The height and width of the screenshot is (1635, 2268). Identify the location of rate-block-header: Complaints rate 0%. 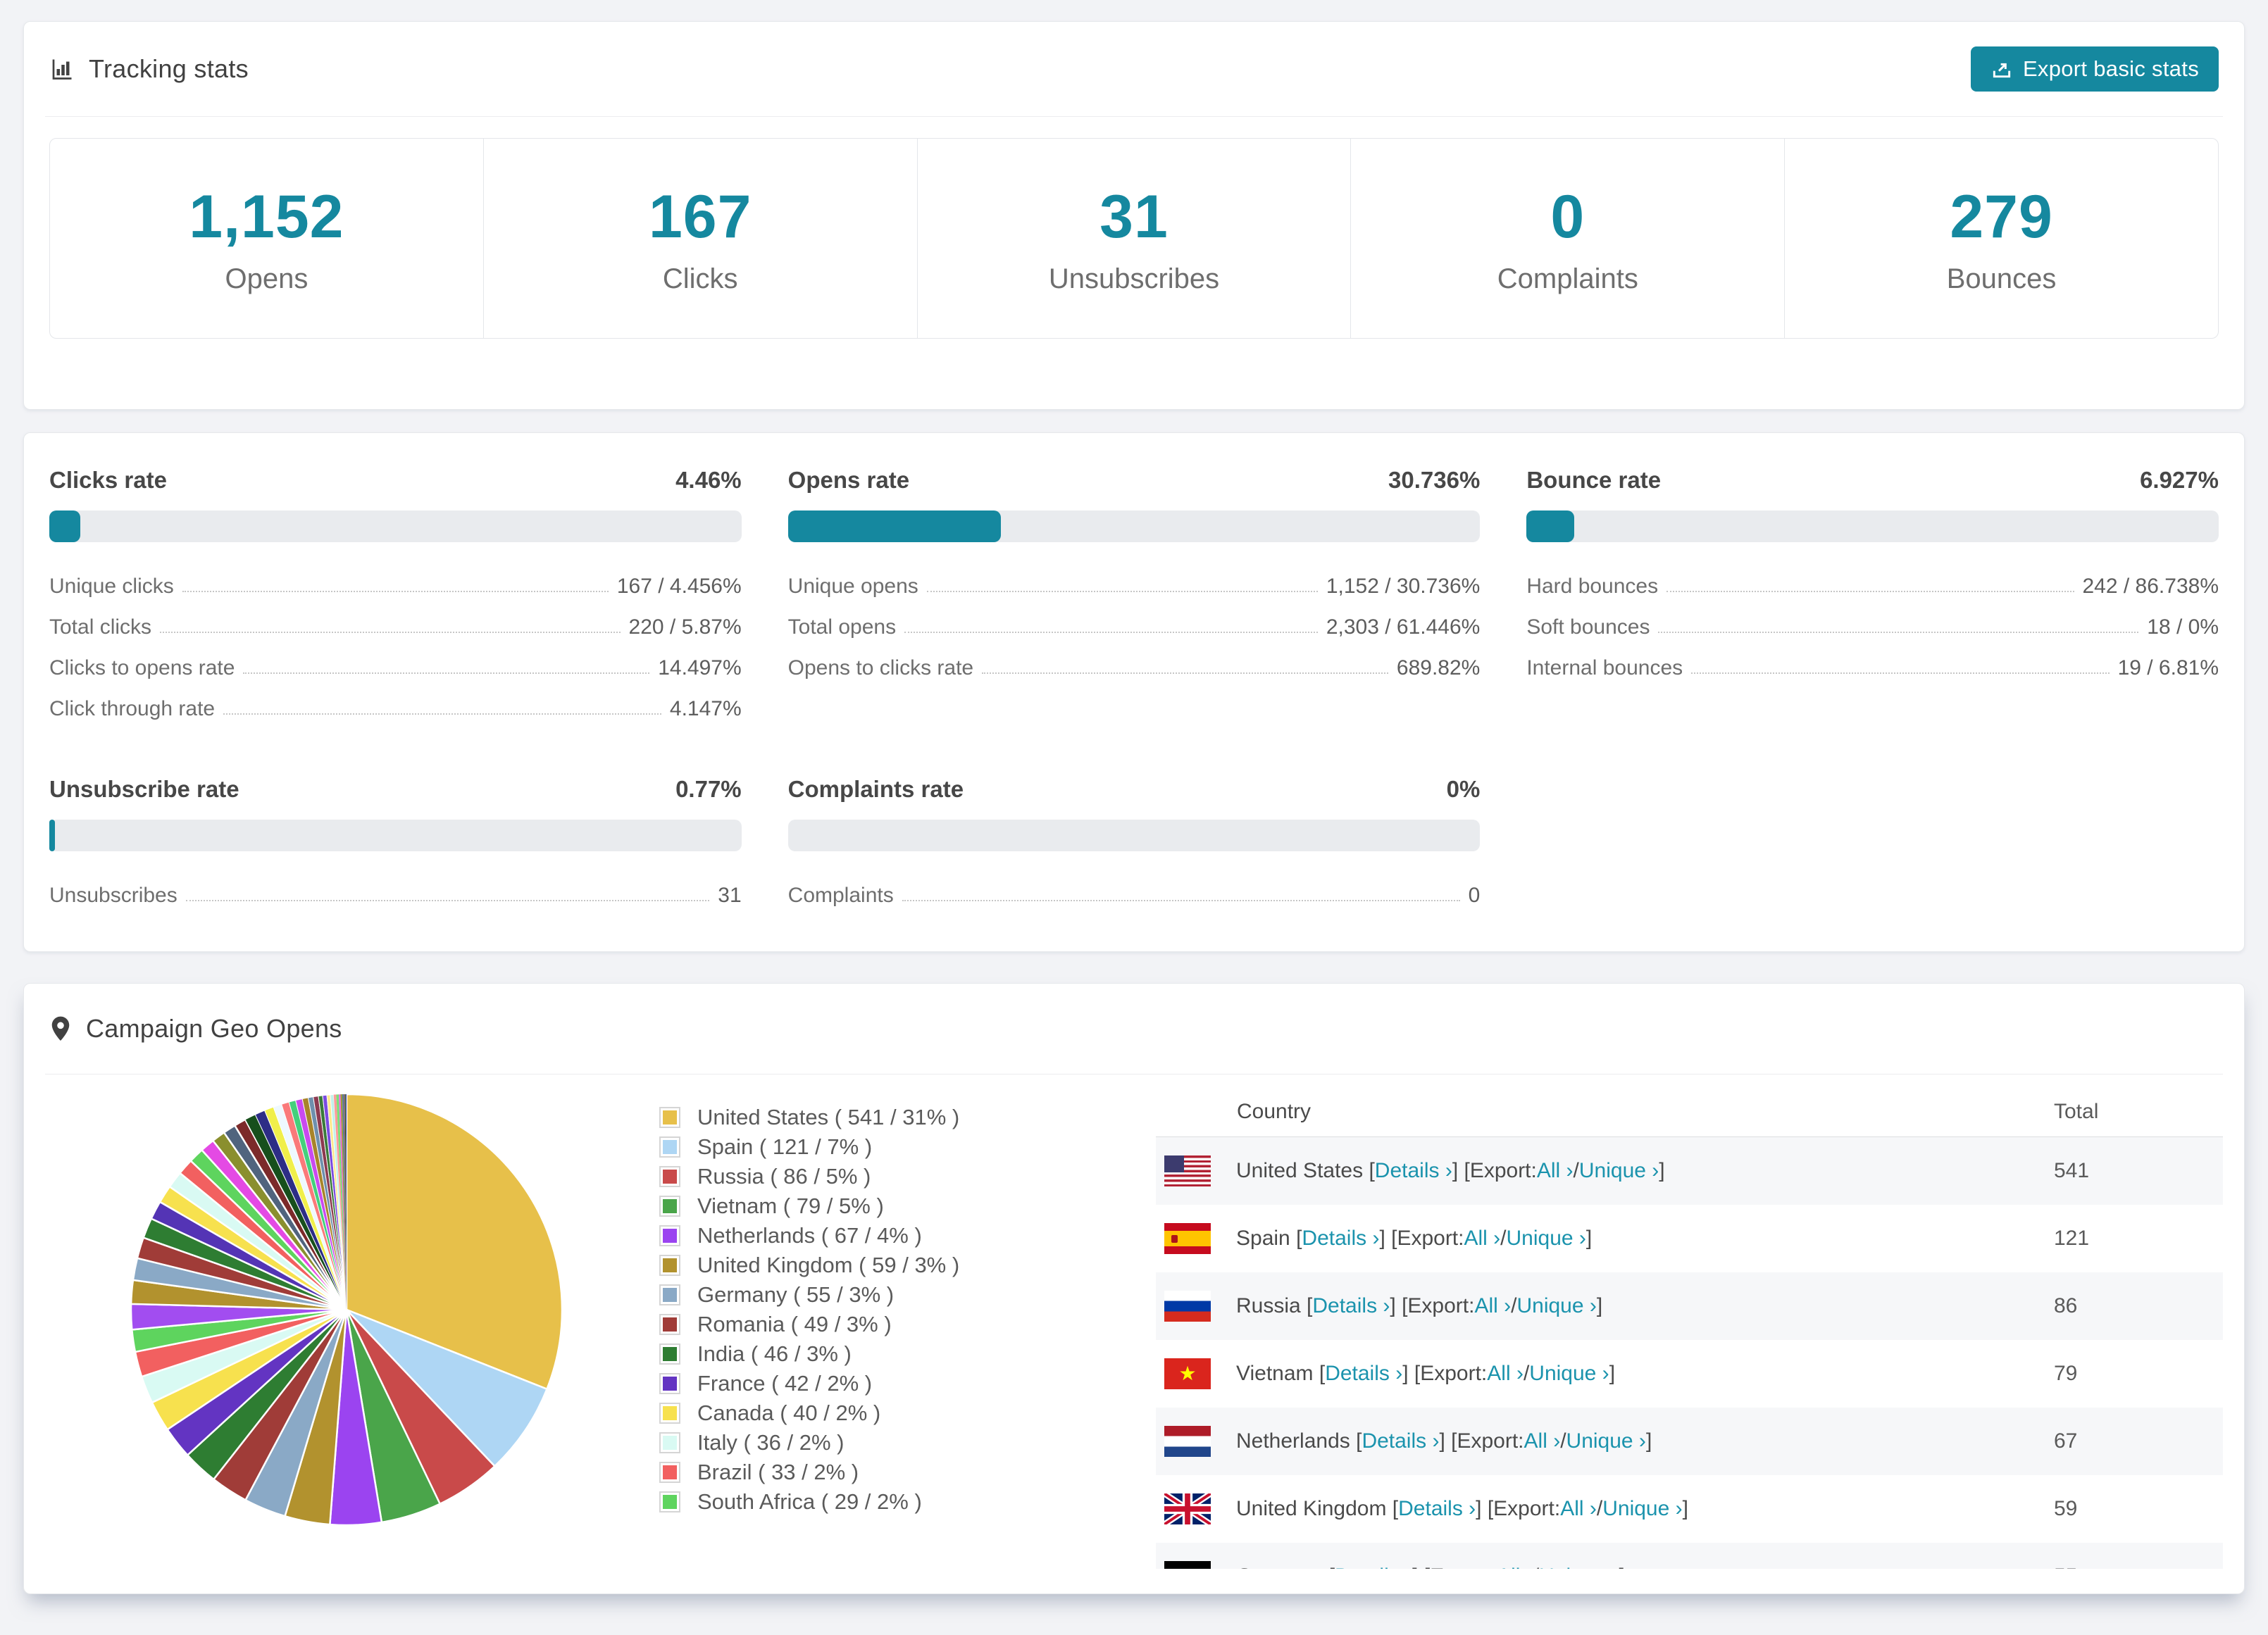
(1134, 789).